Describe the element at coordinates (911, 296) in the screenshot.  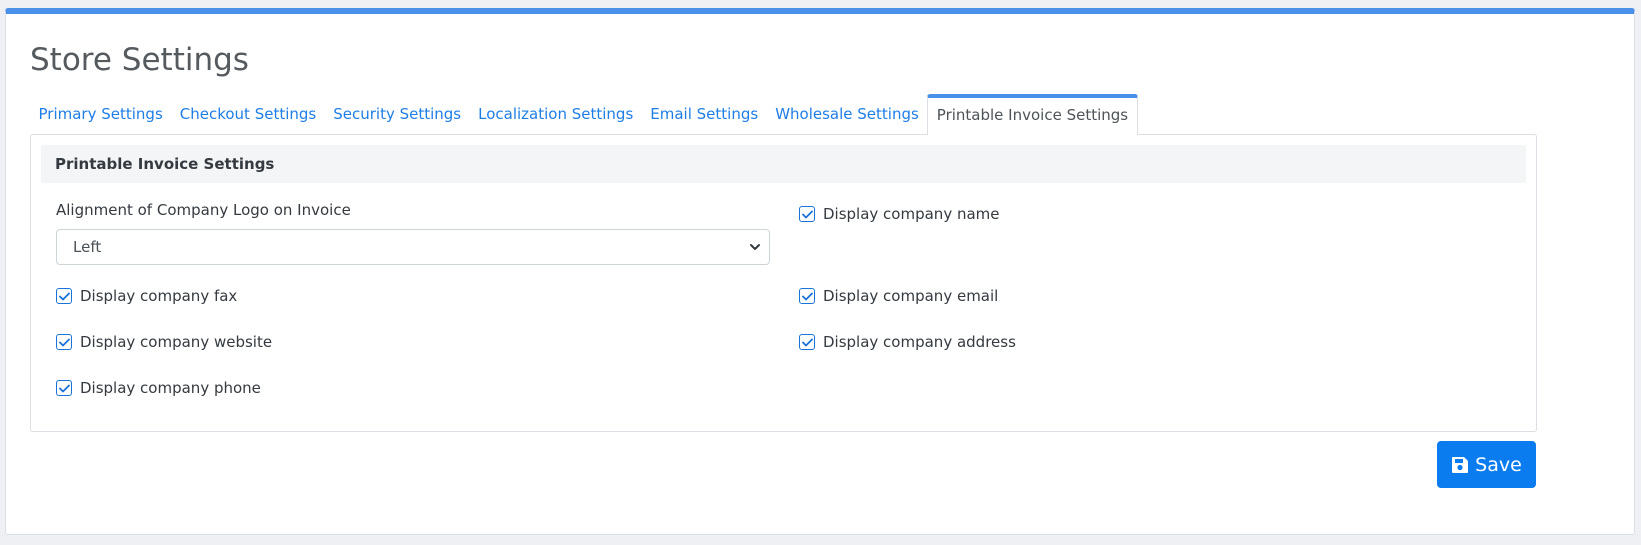
I see `checkbox-label: Display company email` at that location.